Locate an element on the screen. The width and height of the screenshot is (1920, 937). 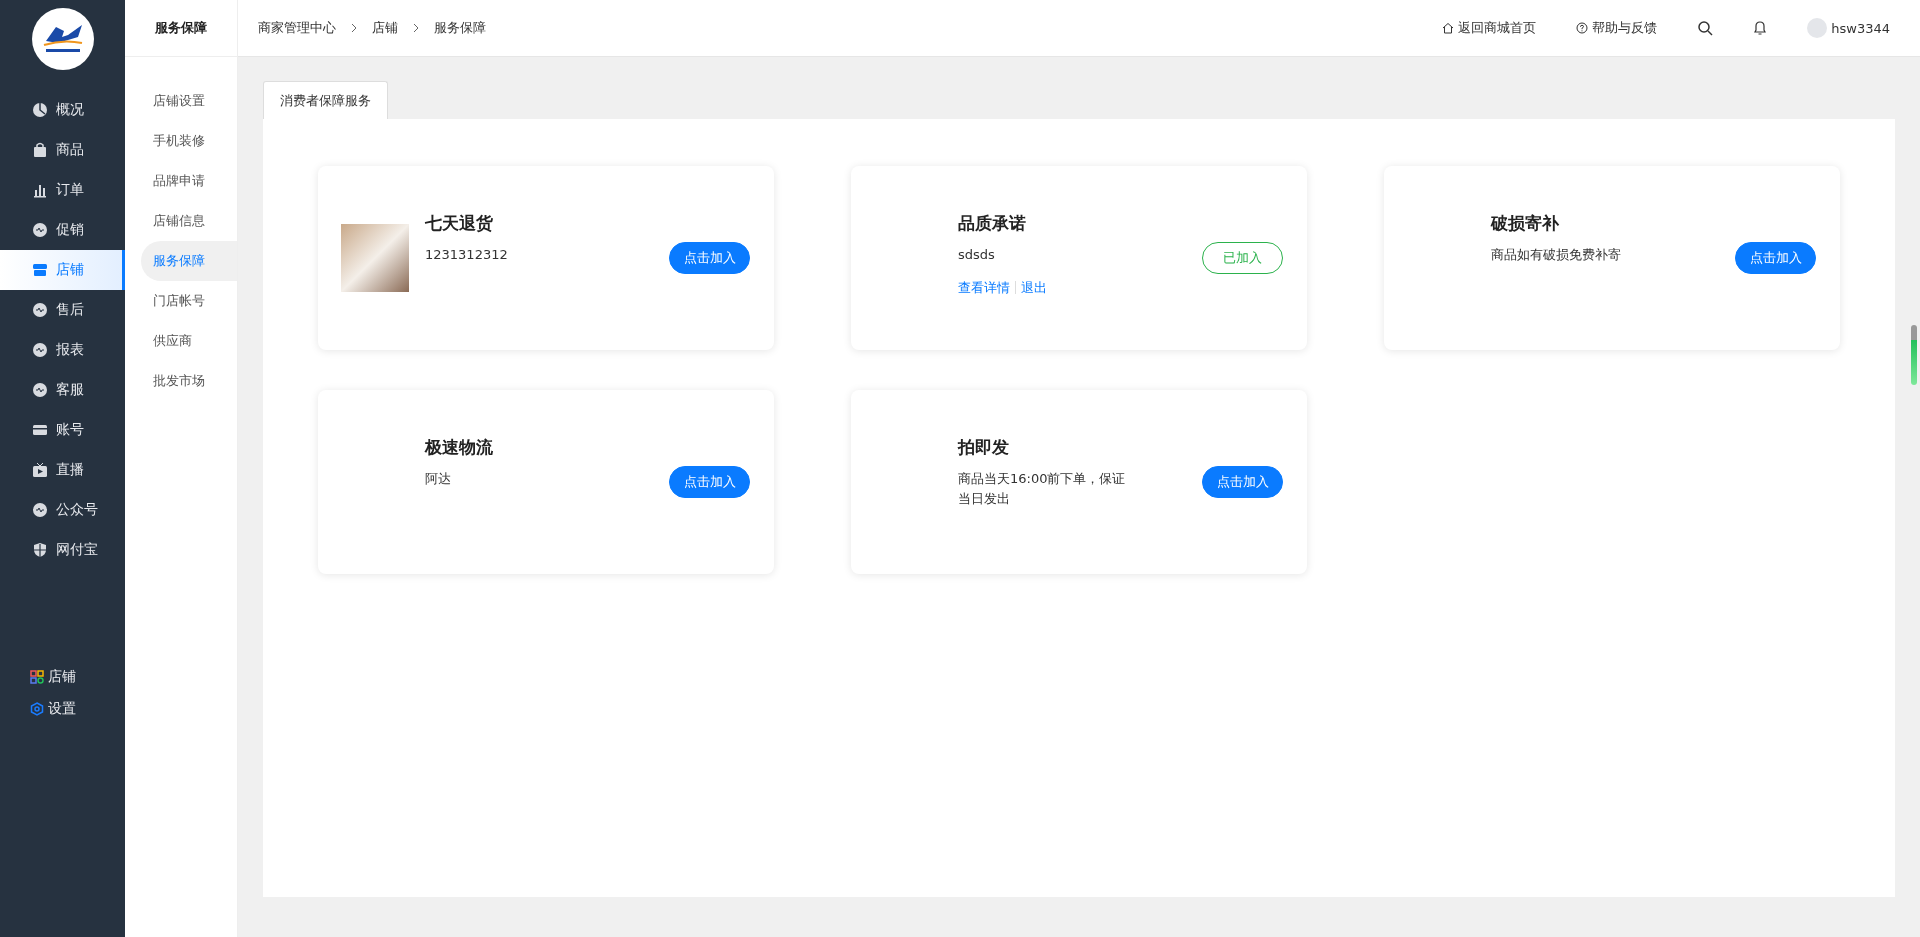
subnav-item: 供应商 is located at coordinates (181, 341).